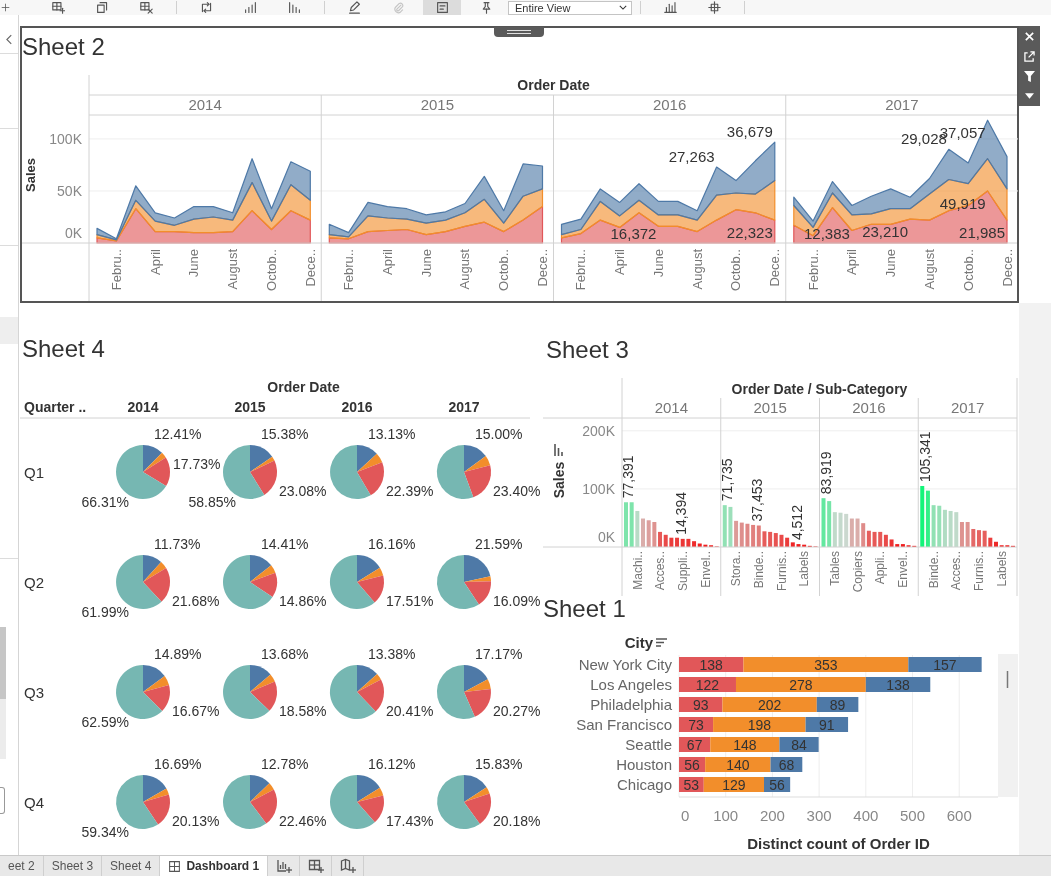 The image size is (1051, 876). I want to click on axis-tick-label: Machi.., so click(637, 570).